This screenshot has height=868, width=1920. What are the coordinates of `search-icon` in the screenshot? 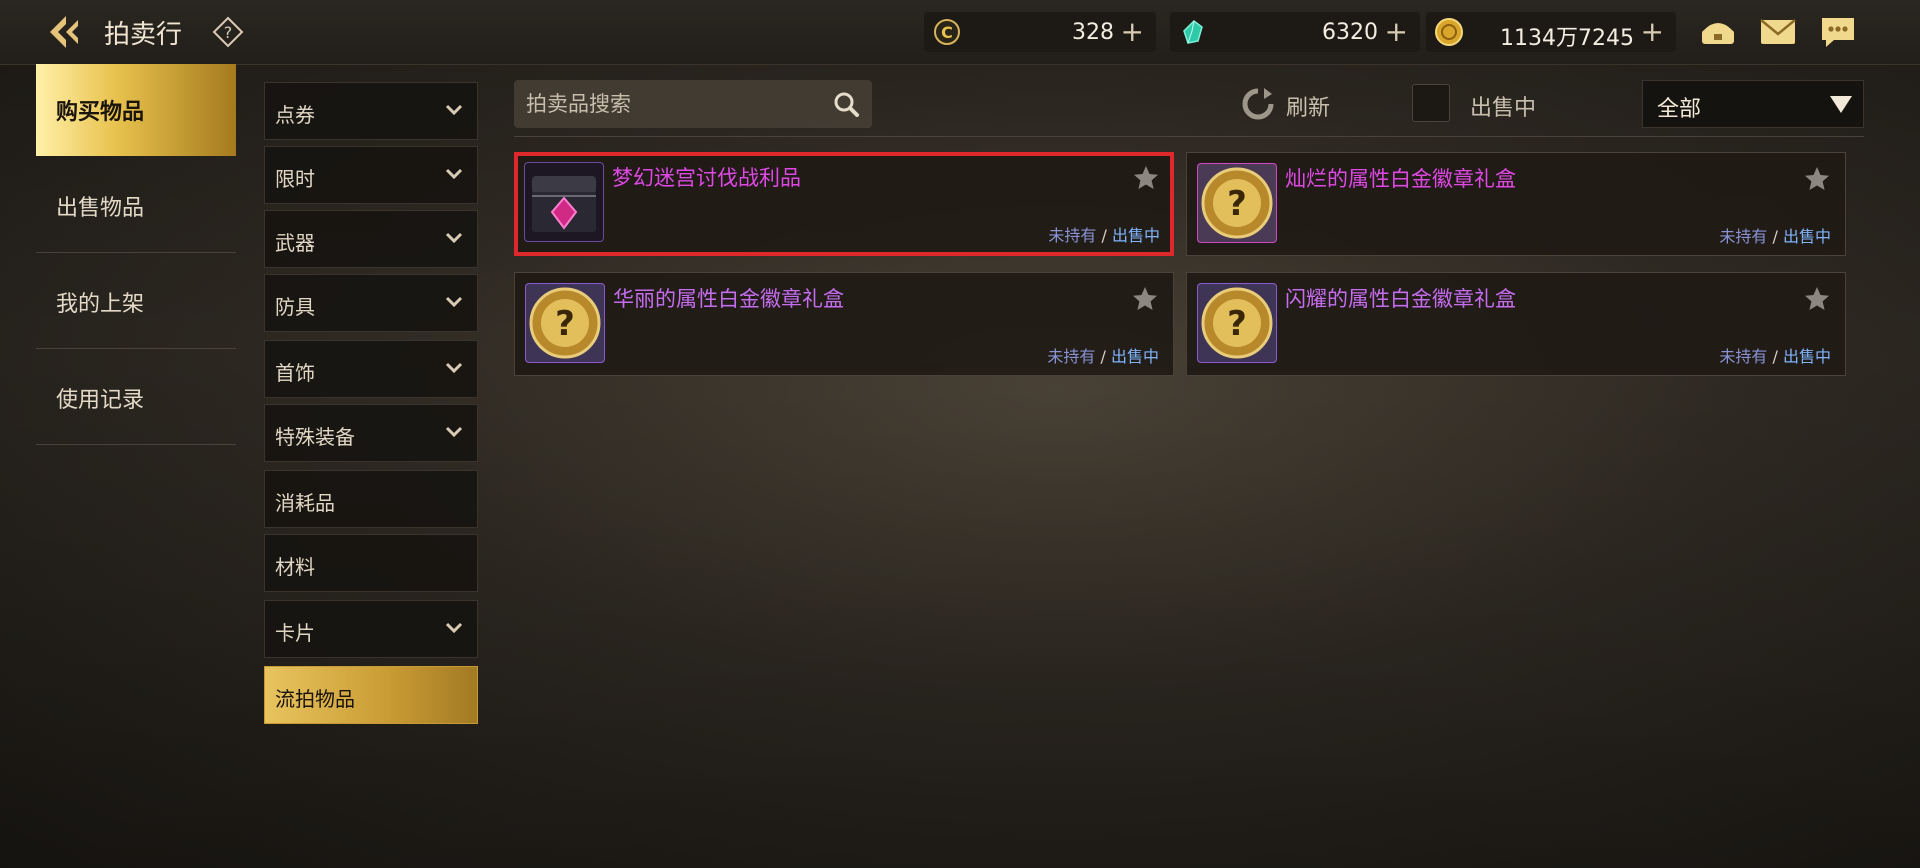 It's located at (846, 104).